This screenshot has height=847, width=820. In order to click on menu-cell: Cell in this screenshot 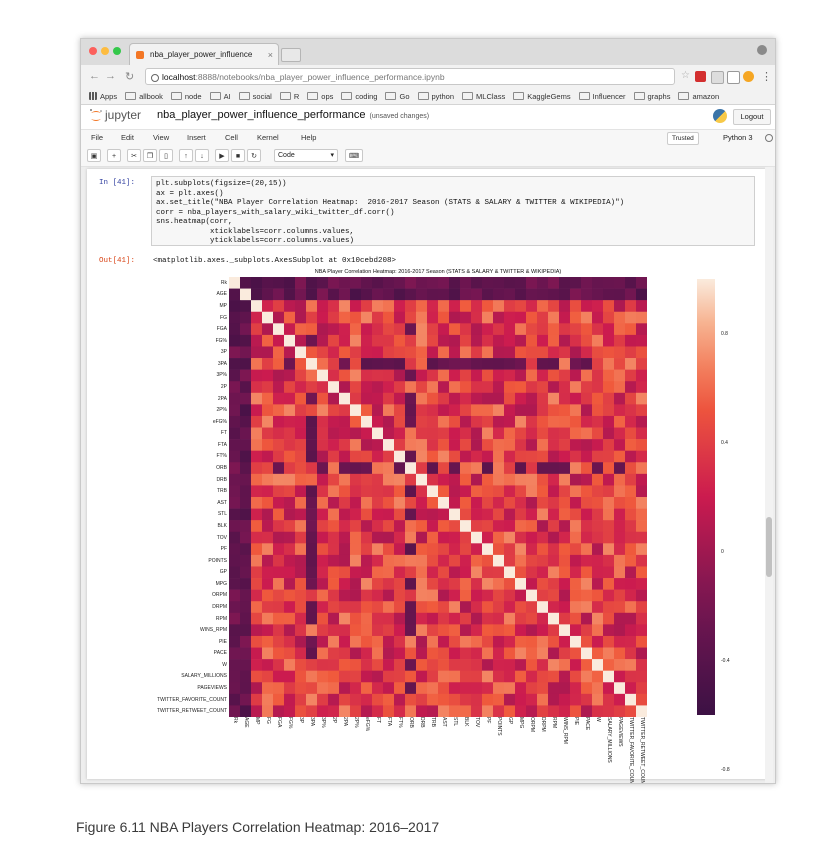, I will do `click(231, 138)`.